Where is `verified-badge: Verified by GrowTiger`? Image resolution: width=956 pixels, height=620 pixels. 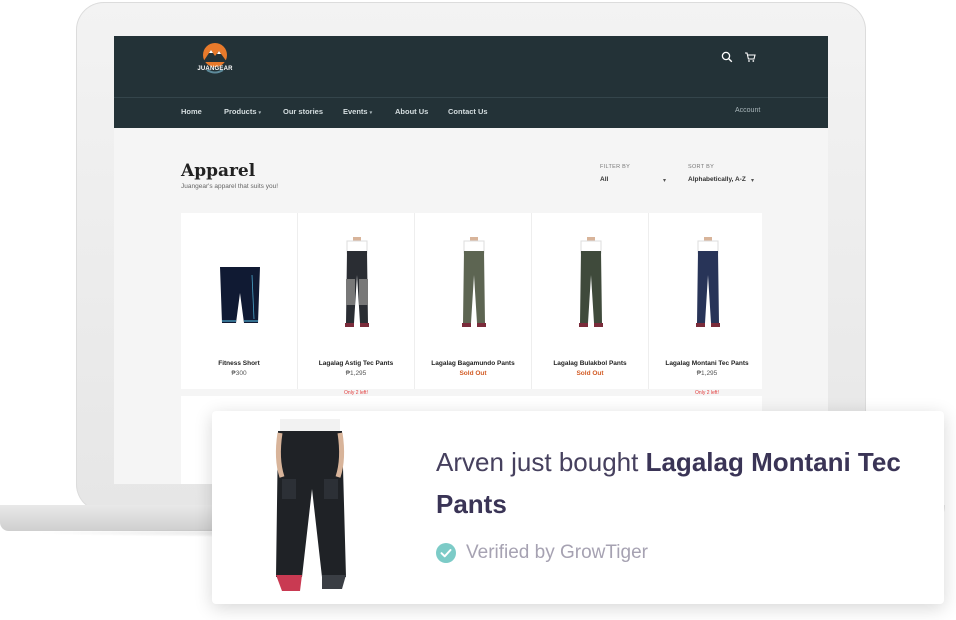 verified-badge: Verified by GrowTiger is located at coordinates (542, 553).